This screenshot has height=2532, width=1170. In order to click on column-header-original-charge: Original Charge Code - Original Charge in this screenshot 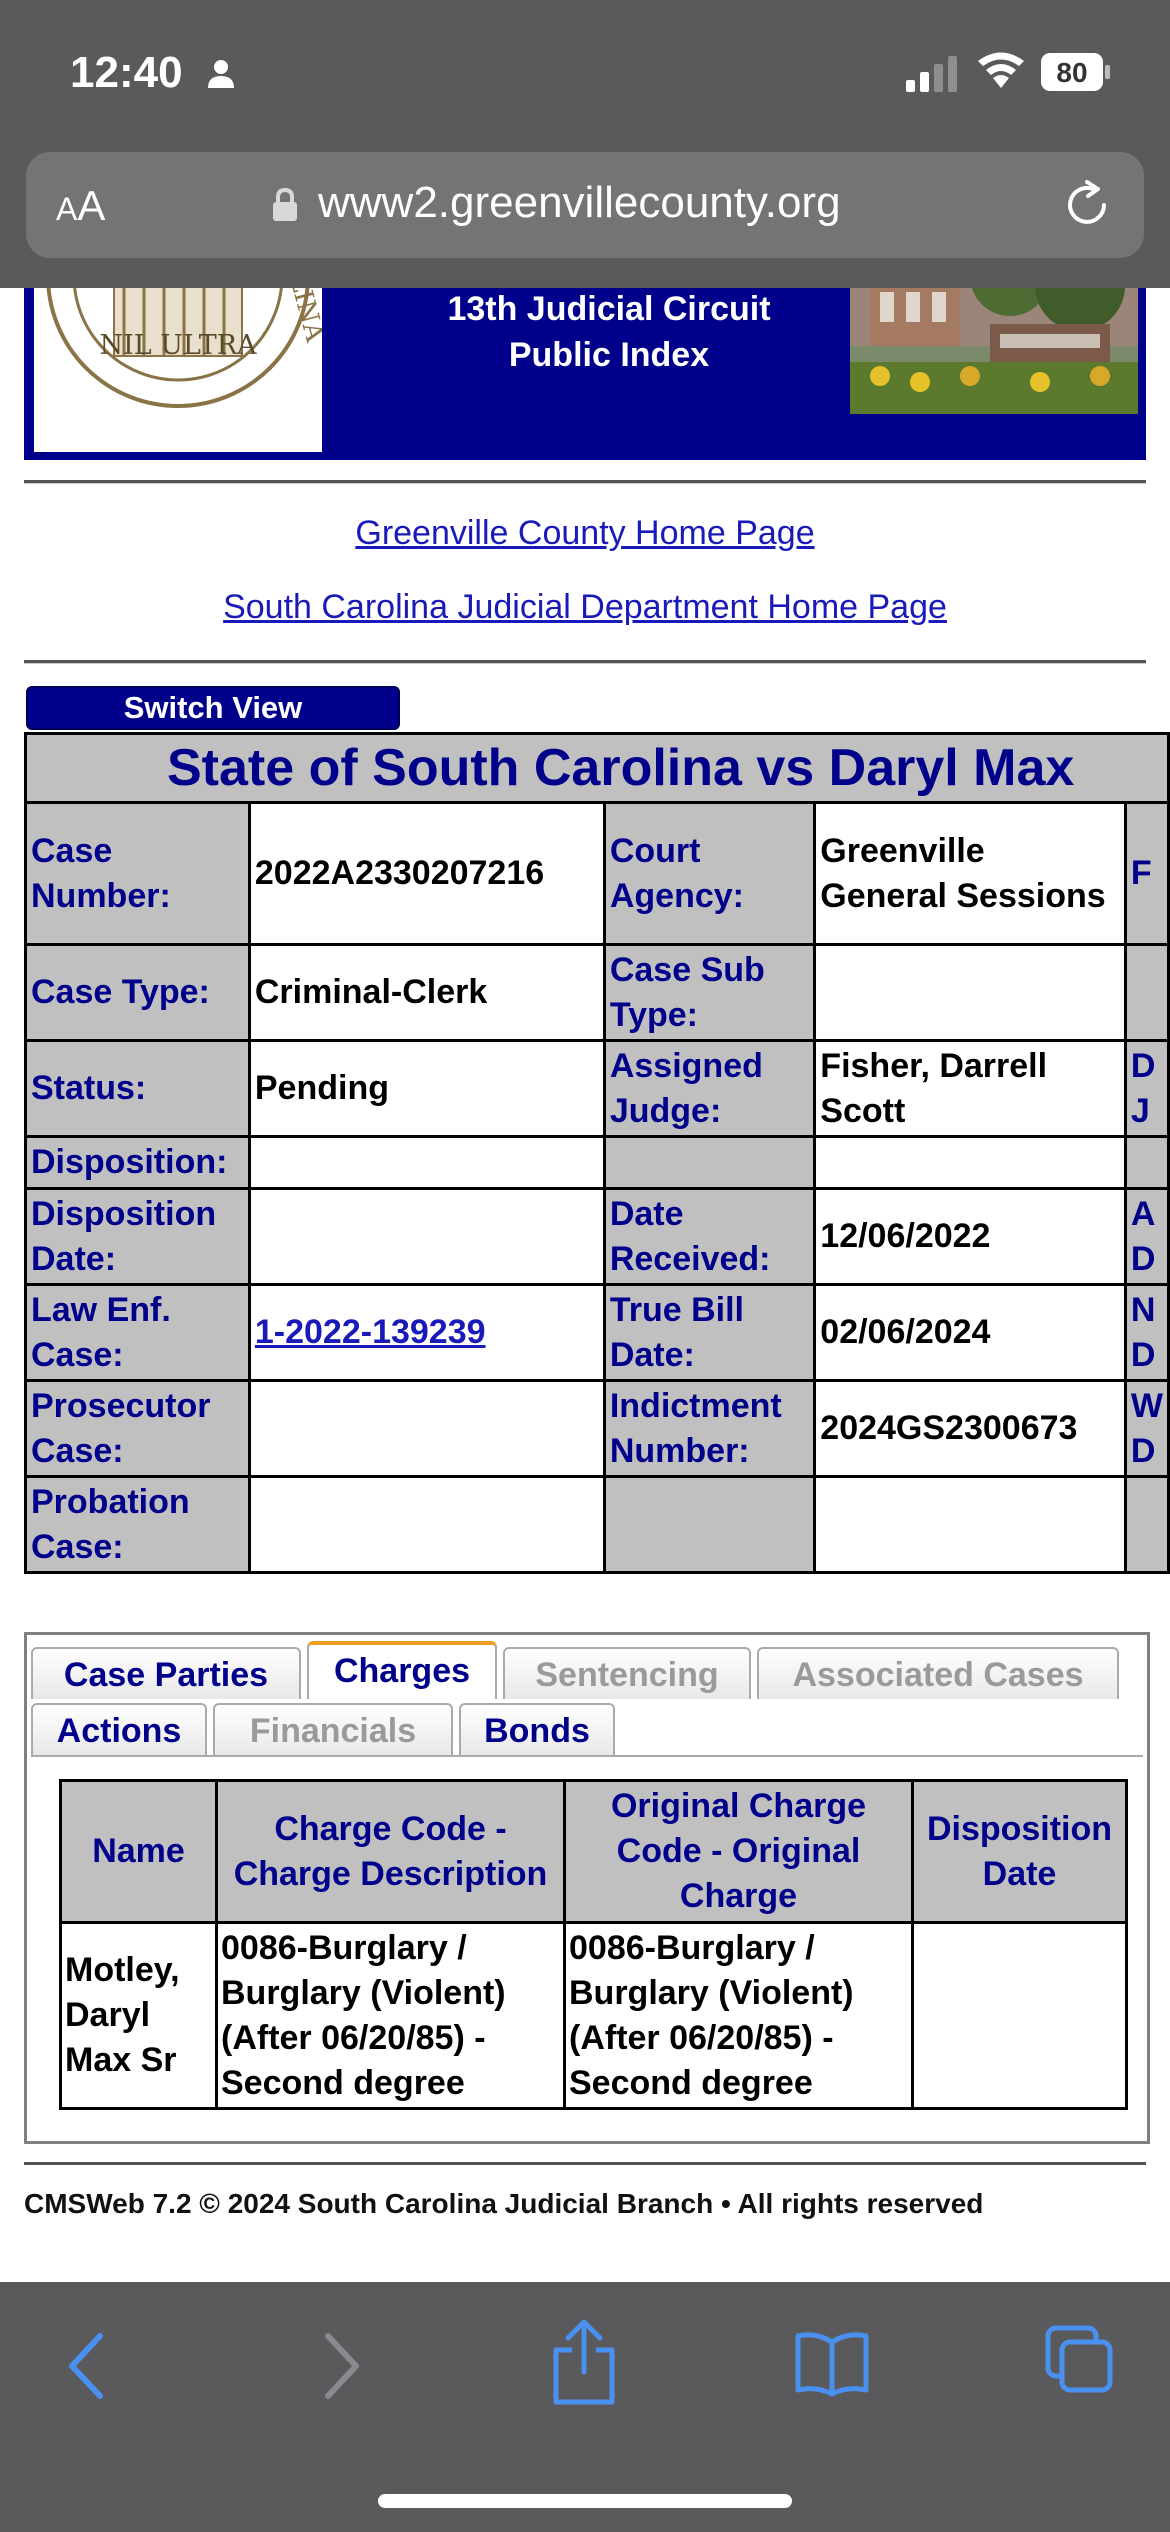, I will do `click(738, 1851)`.